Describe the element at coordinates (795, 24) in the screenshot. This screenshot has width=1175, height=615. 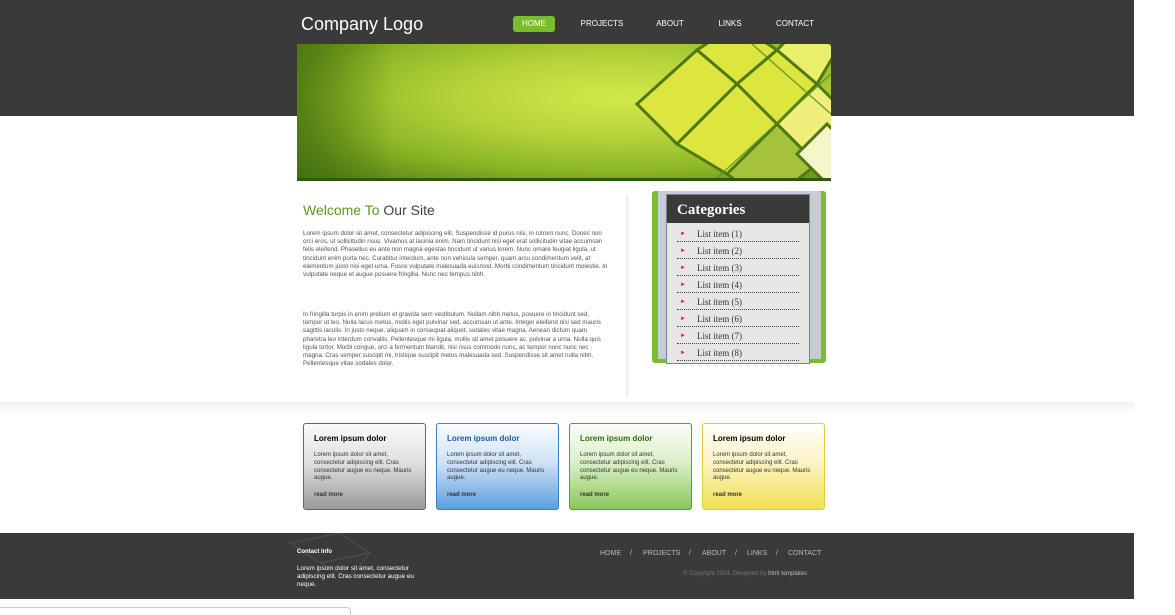
I see `nav-contact: CONTACT` at that location.